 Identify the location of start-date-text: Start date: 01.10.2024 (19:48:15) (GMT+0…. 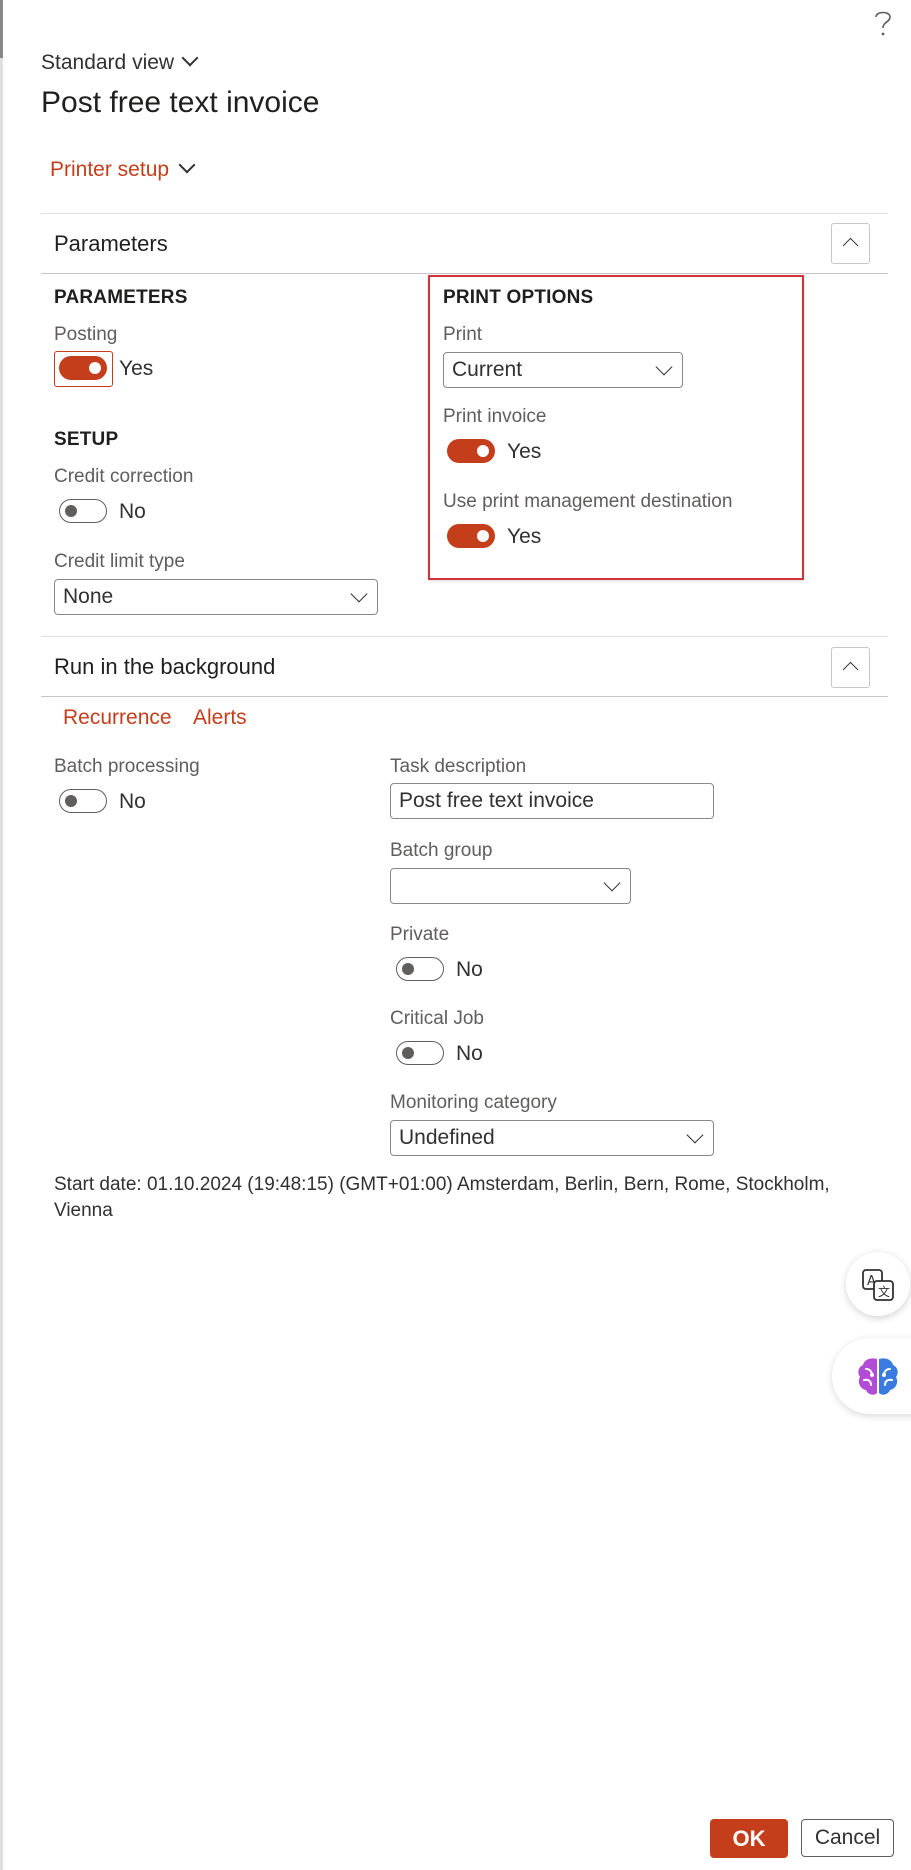
(442, 1197).